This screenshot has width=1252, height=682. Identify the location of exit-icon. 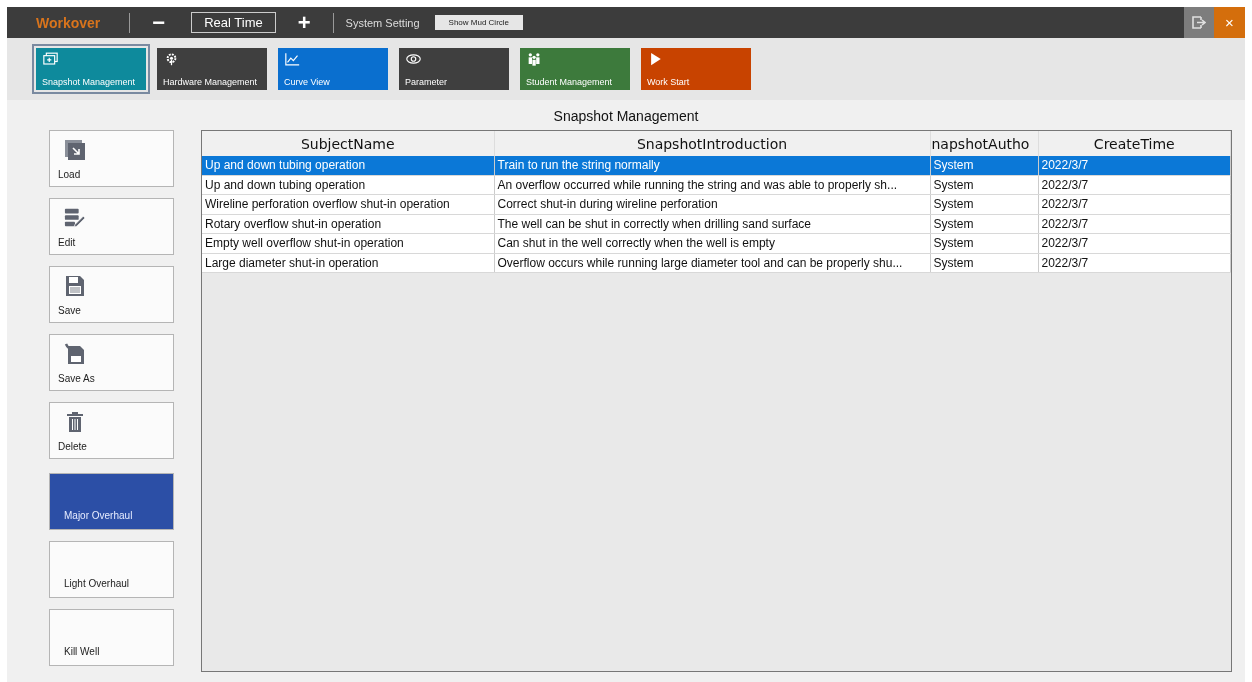
(1199, 22).